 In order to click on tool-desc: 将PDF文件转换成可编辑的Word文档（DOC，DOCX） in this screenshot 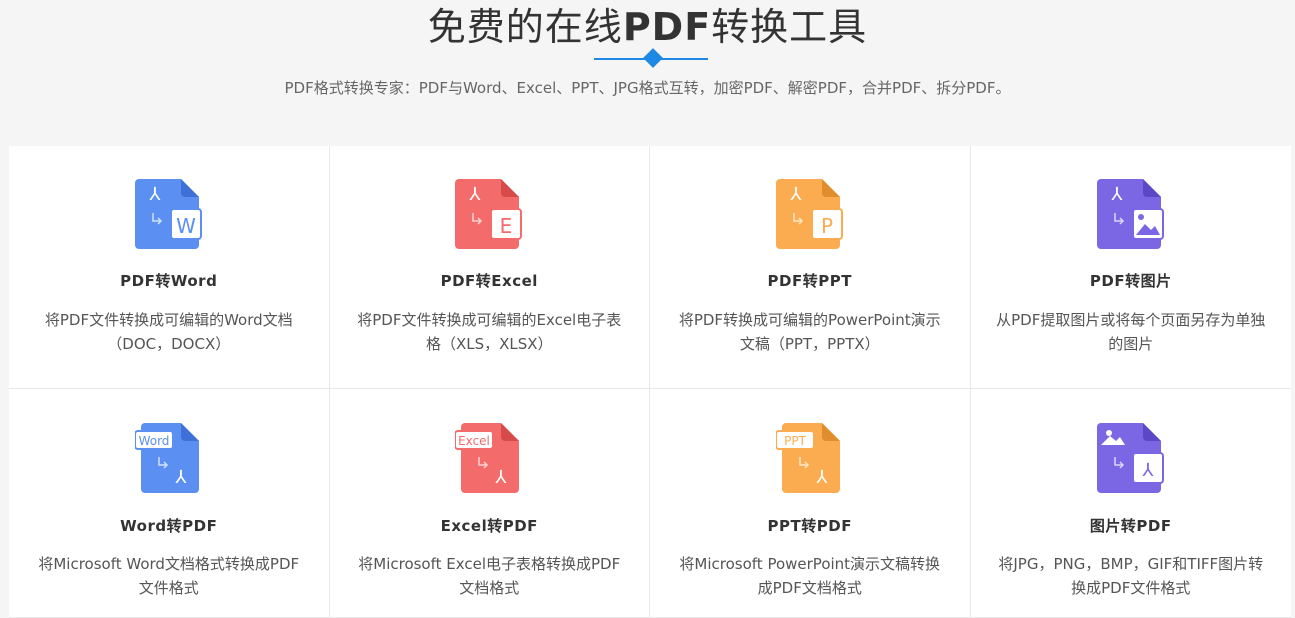, I will do `click(168, 332)`.